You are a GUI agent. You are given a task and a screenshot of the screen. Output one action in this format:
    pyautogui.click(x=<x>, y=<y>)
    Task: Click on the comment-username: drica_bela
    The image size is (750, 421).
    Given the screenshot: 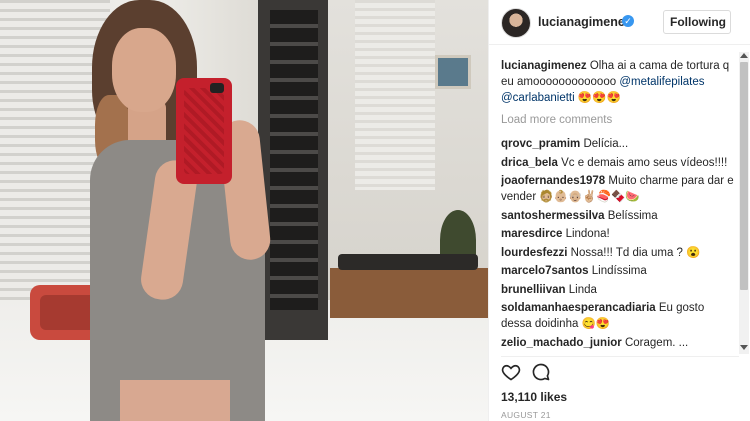 What is the action you would take?
    pyautogui.click(x=529, y=163)
    